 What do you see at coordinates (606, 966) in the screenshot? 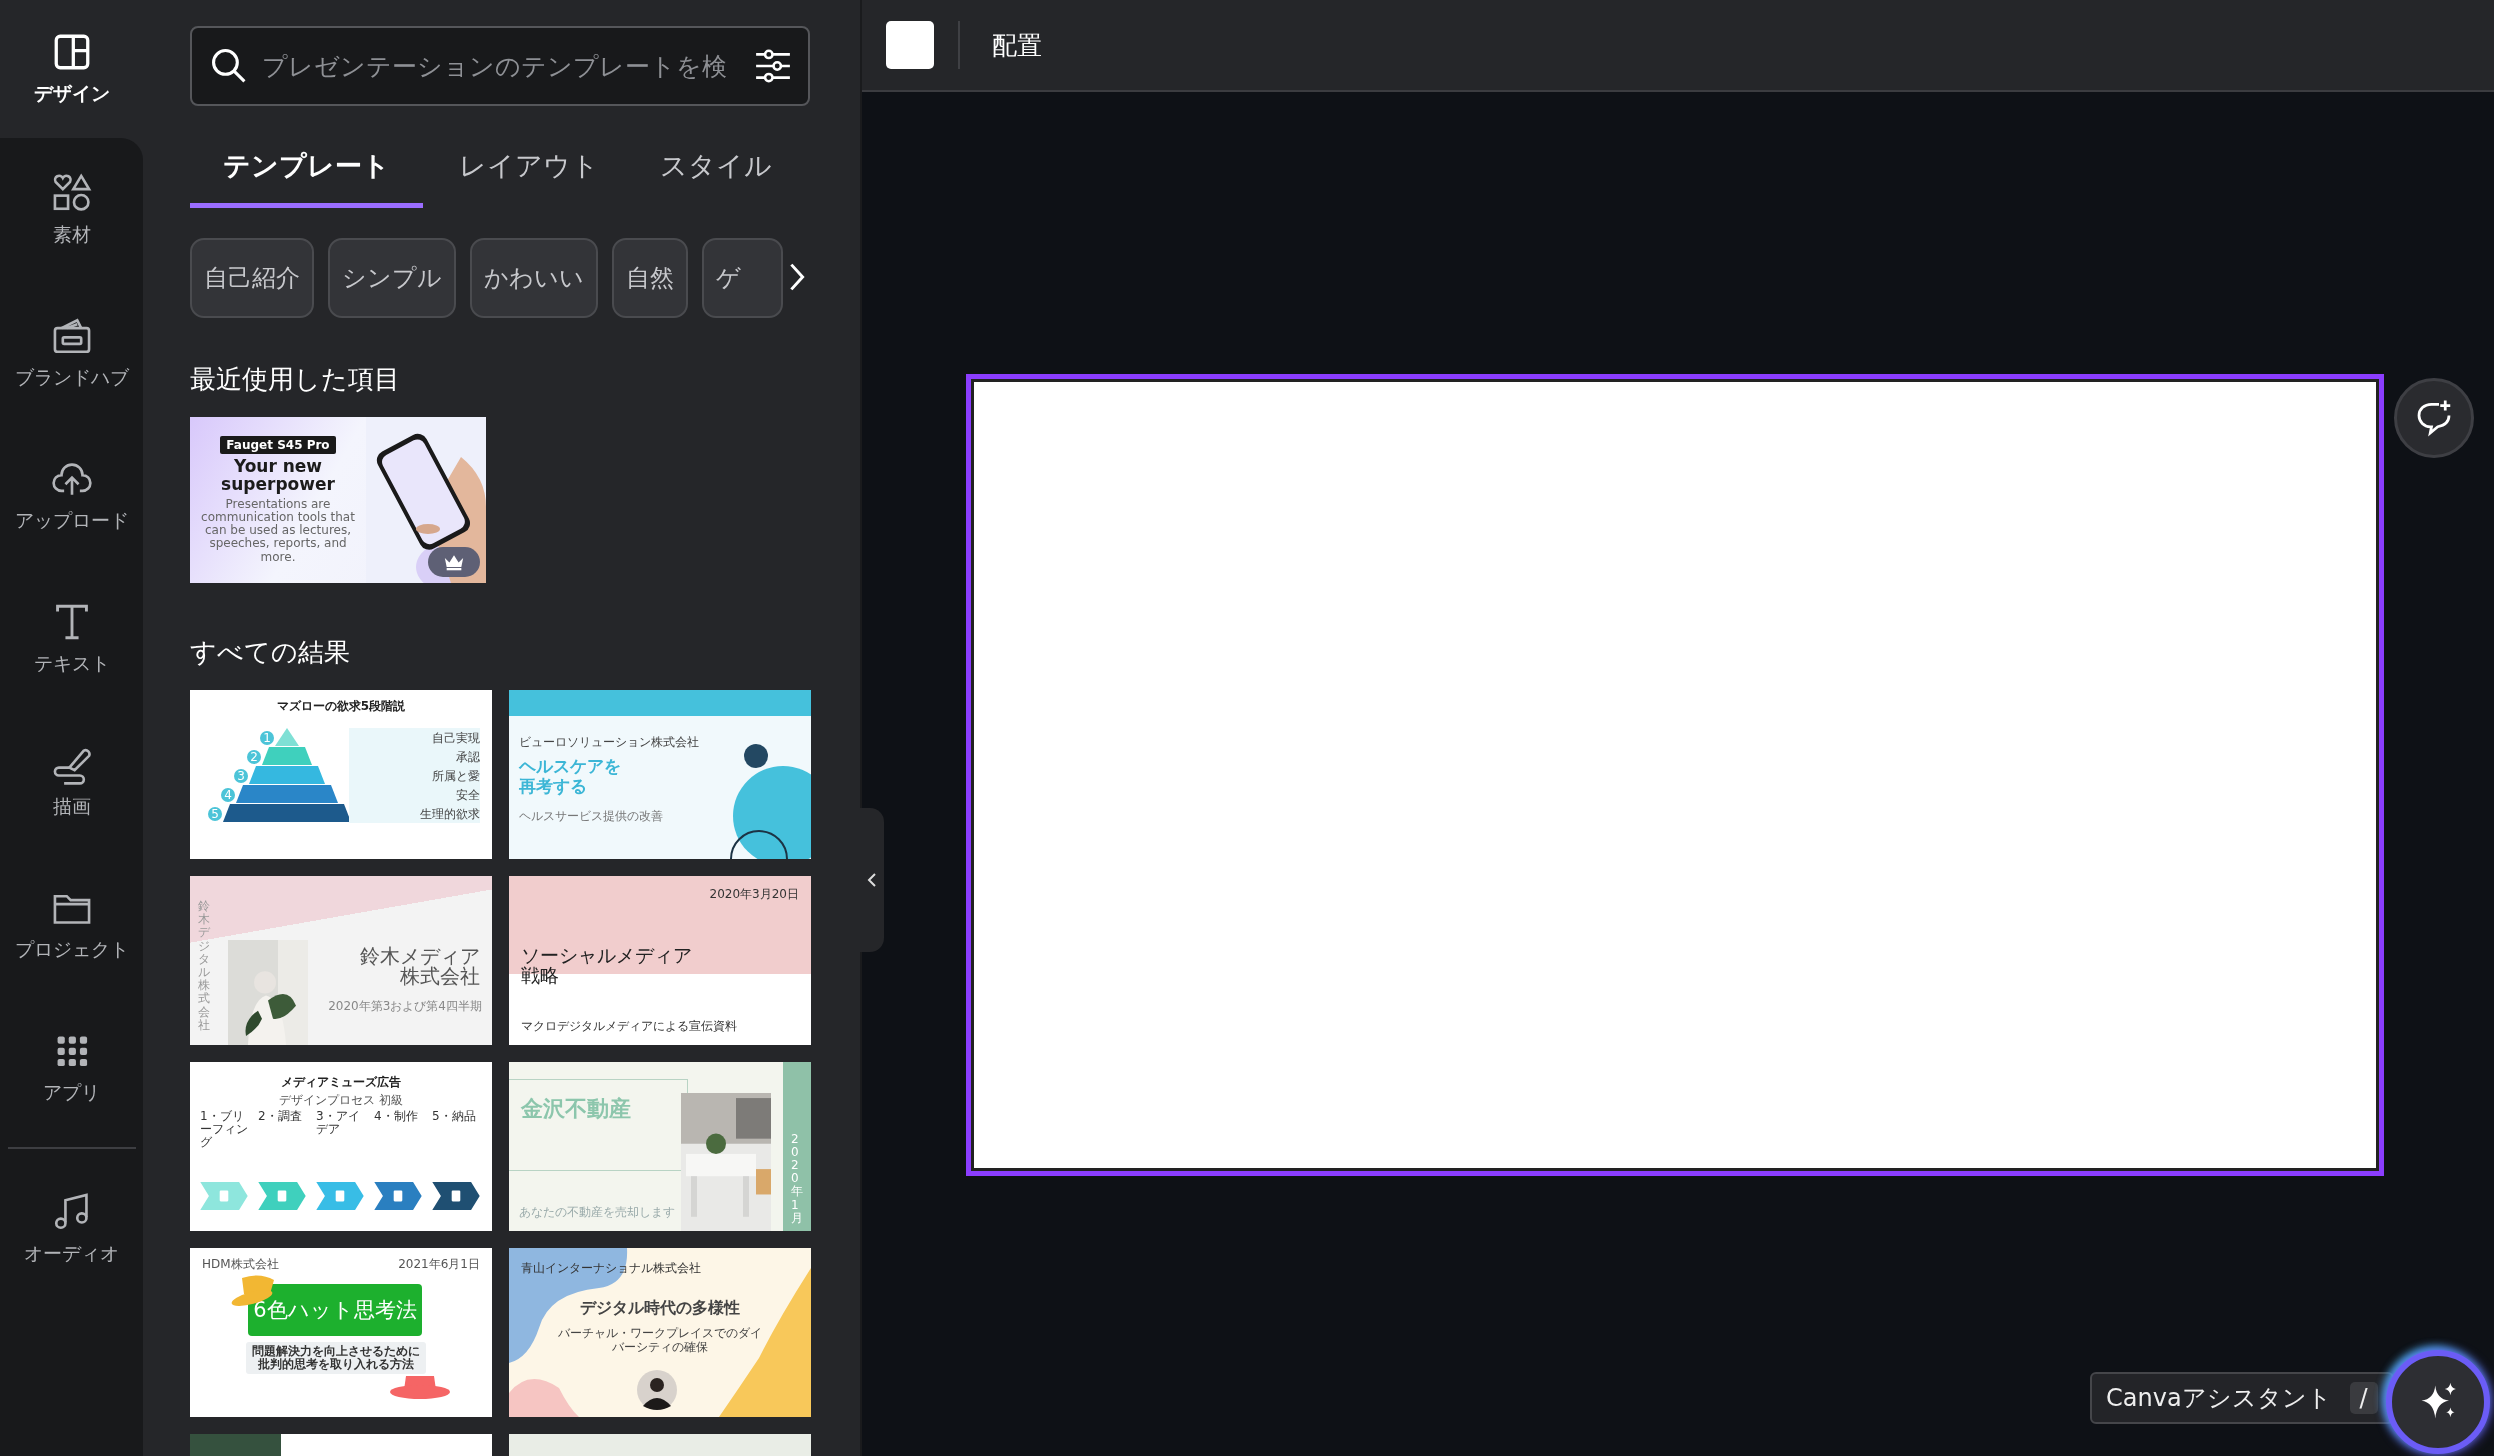
I see `slide-title: ソーシャルメディア 戦略` at bounding box center [606, 966].